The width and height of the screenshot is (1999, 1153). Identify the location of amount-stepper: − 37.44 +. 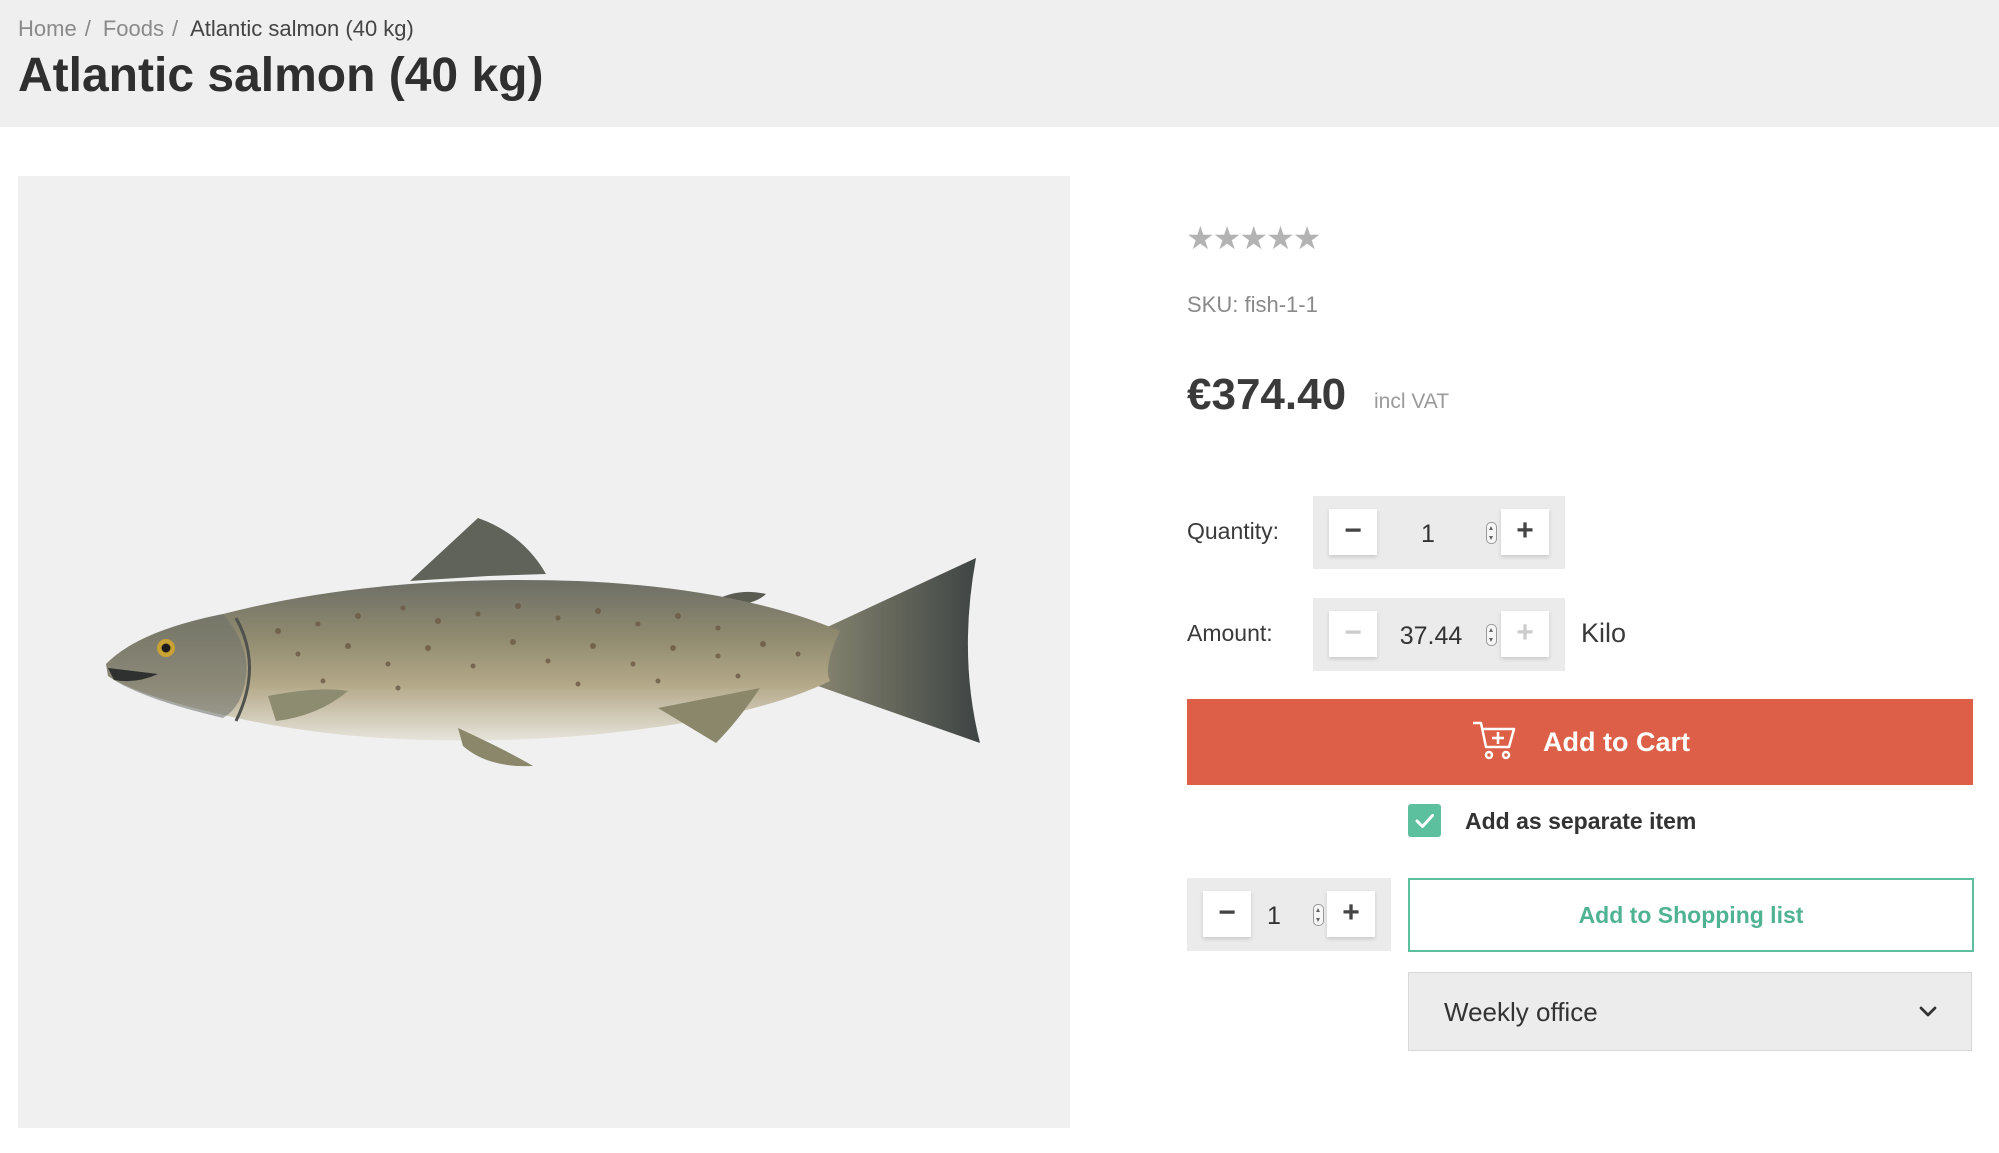
(1439, 634).